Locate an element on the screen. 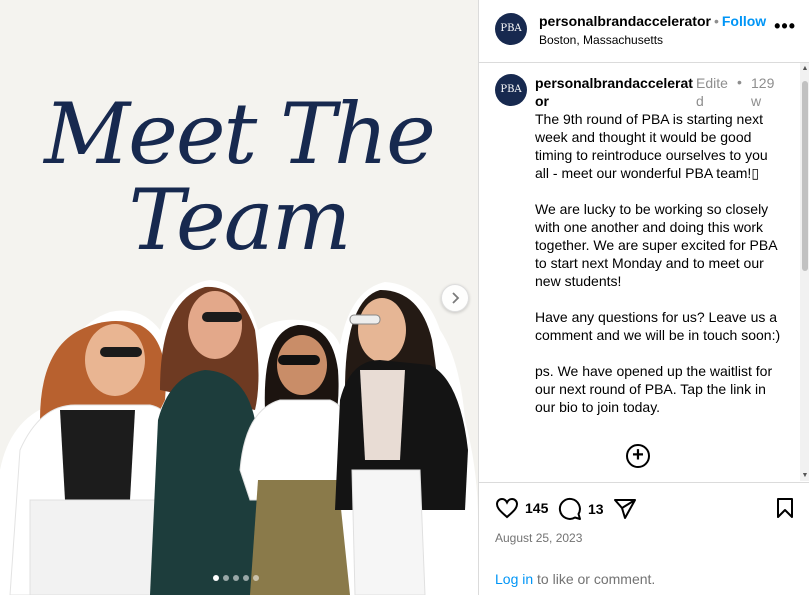 The height and width of the screenshot is (596, 809). share-icon is located at coordinates (625, 509).